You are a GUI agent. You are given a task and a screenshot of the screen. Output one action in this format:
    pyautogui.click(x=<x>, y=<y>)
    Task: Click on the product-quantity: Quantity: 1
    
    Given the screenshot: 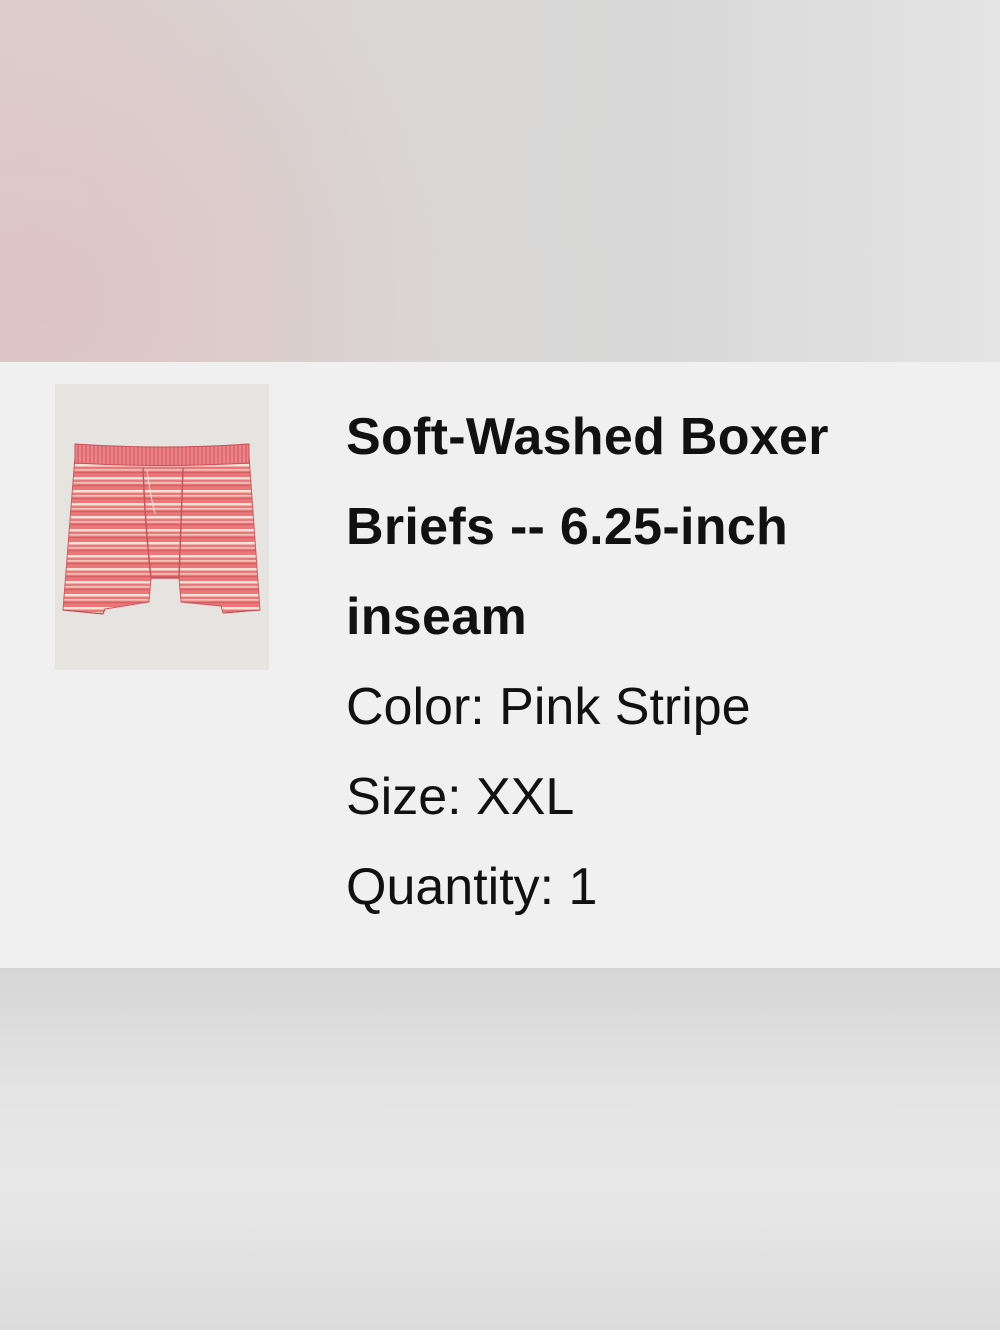 What is the action you would take?
    pyautogui.click(x=472, y=887)
    